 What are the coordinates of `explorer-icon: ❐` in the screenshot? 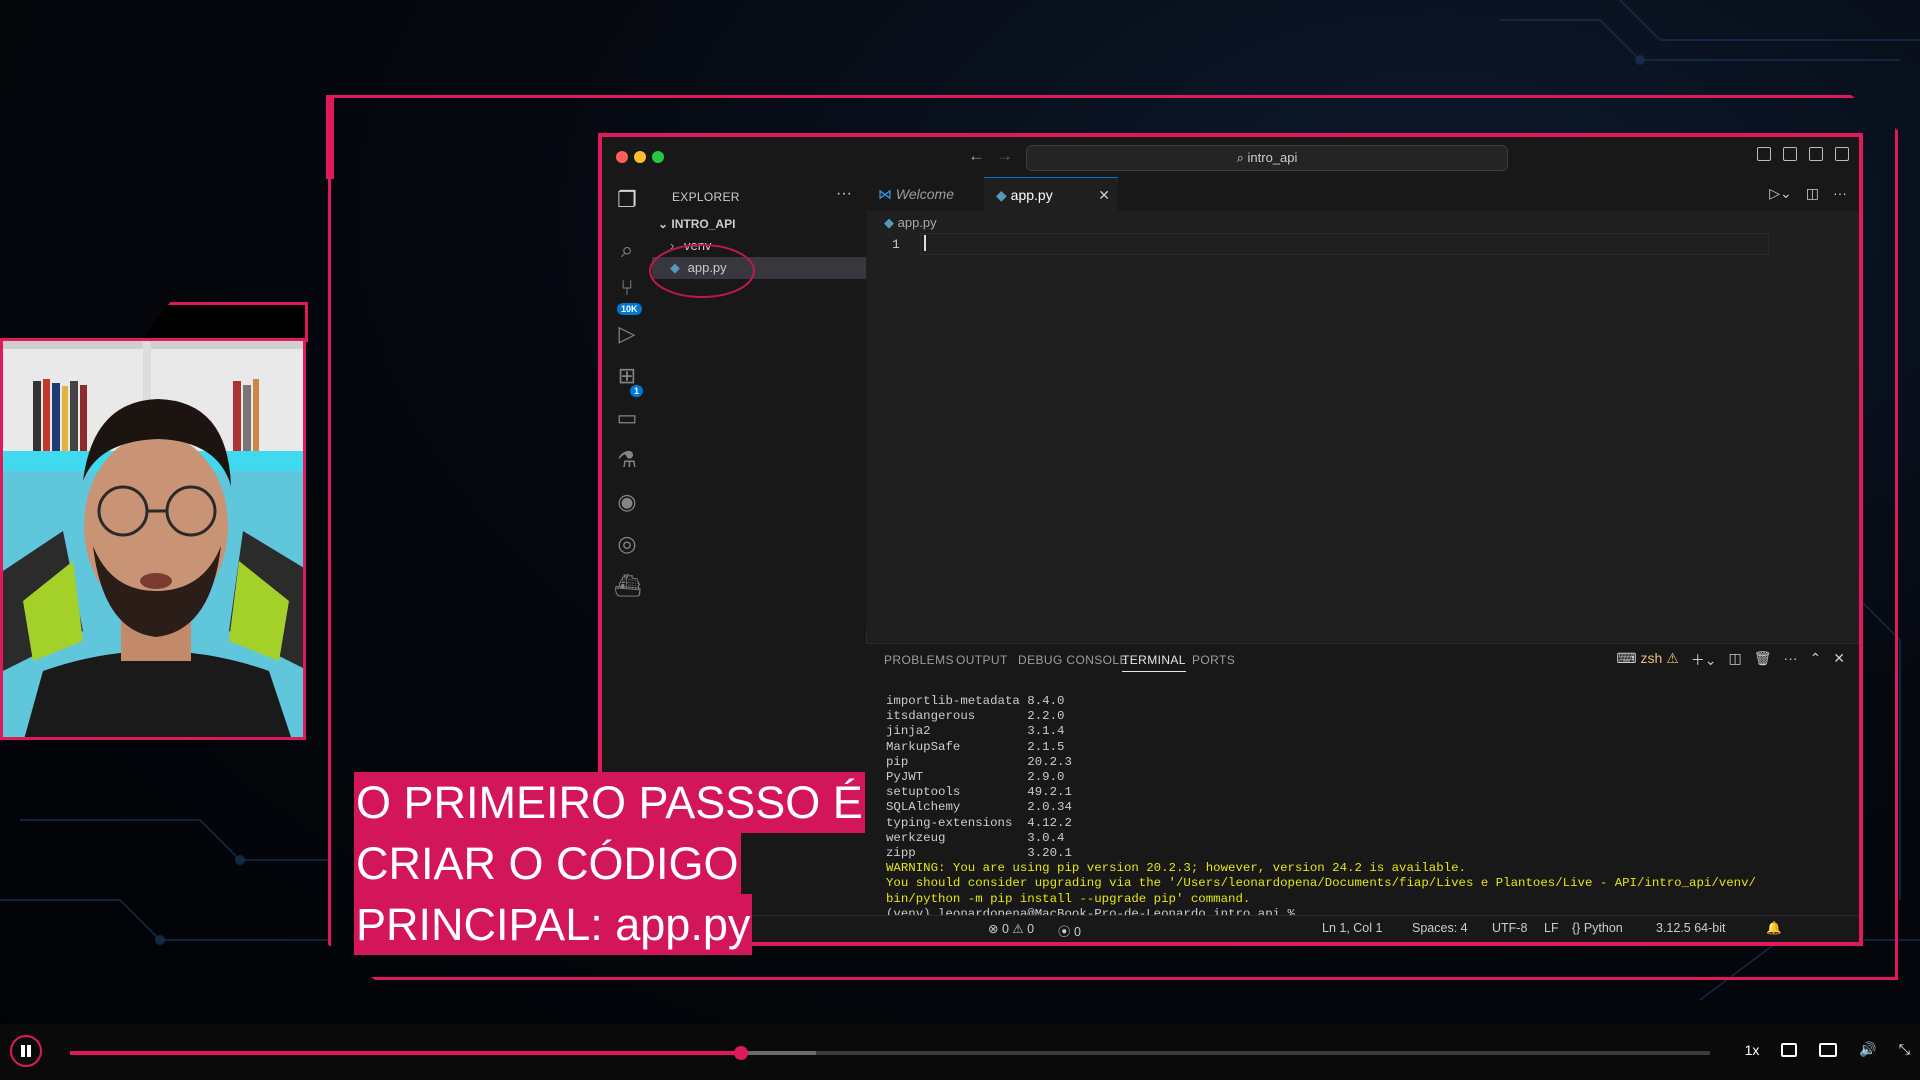 It's located at (627, 200).